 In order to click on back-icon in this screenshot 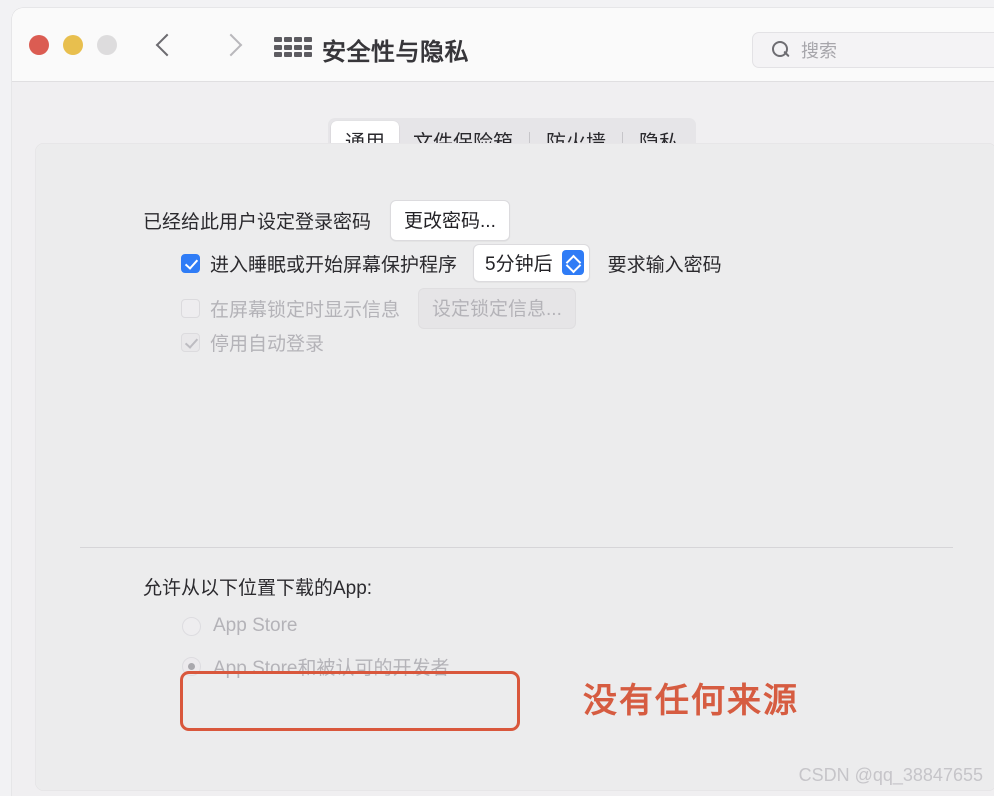, I will do `click(166, 46)`.